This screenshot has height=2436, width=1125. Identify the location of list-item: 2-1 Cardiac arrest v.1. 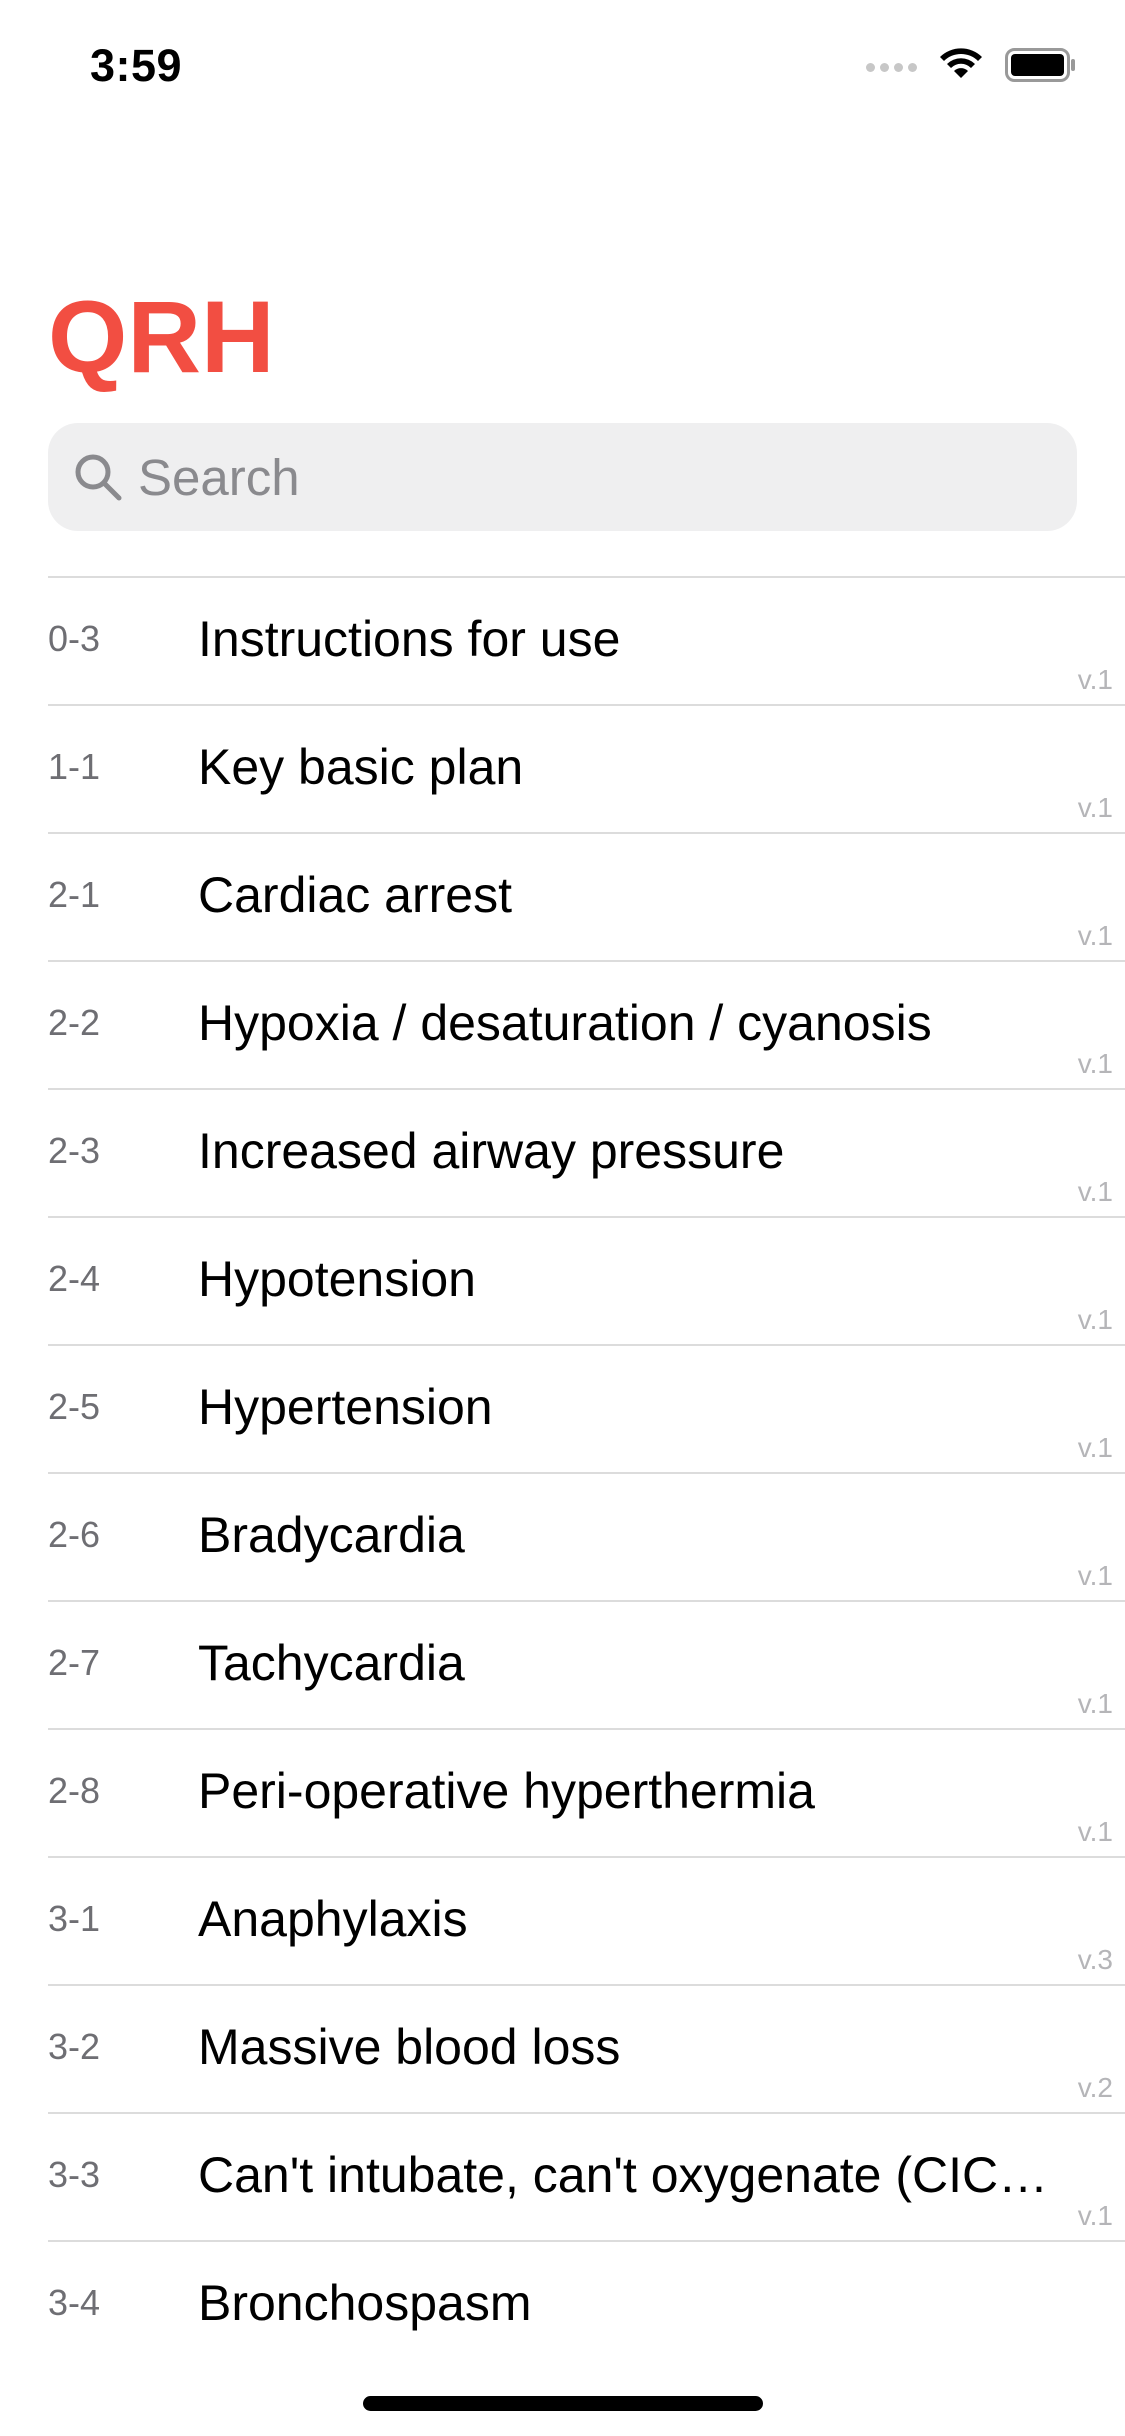
(586, 896).